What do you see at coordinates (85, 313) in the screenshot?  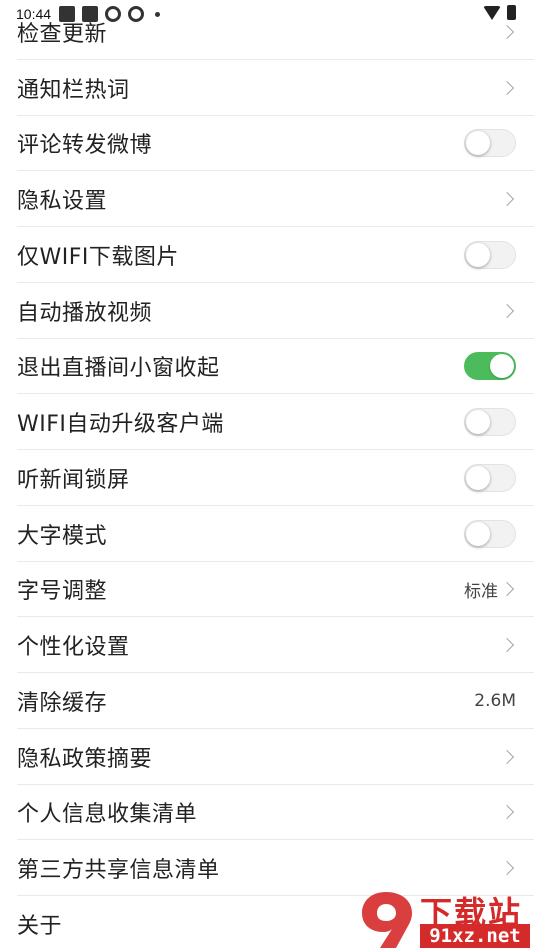 I see `settings-row-label: 自动播放视频` at bounding box center [85, 313].